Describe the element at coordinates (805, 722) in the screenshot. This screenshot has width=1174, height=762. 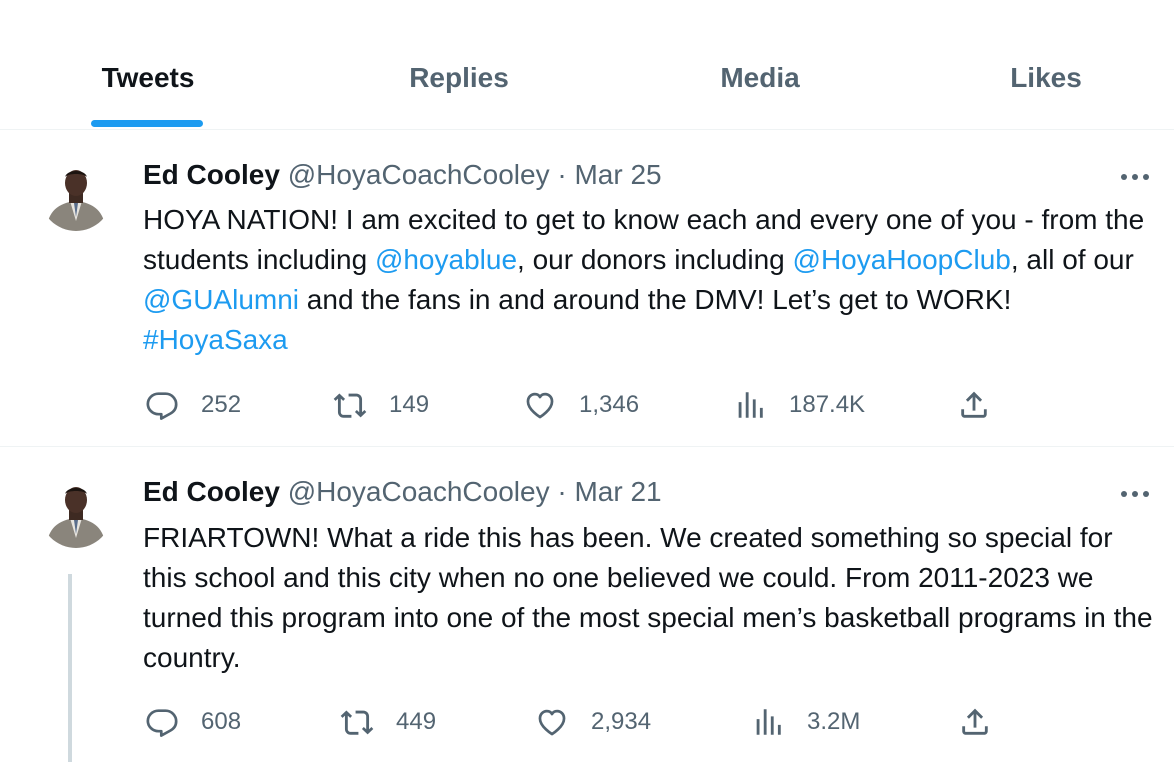
I see `views-button: 3.2M` at that location.